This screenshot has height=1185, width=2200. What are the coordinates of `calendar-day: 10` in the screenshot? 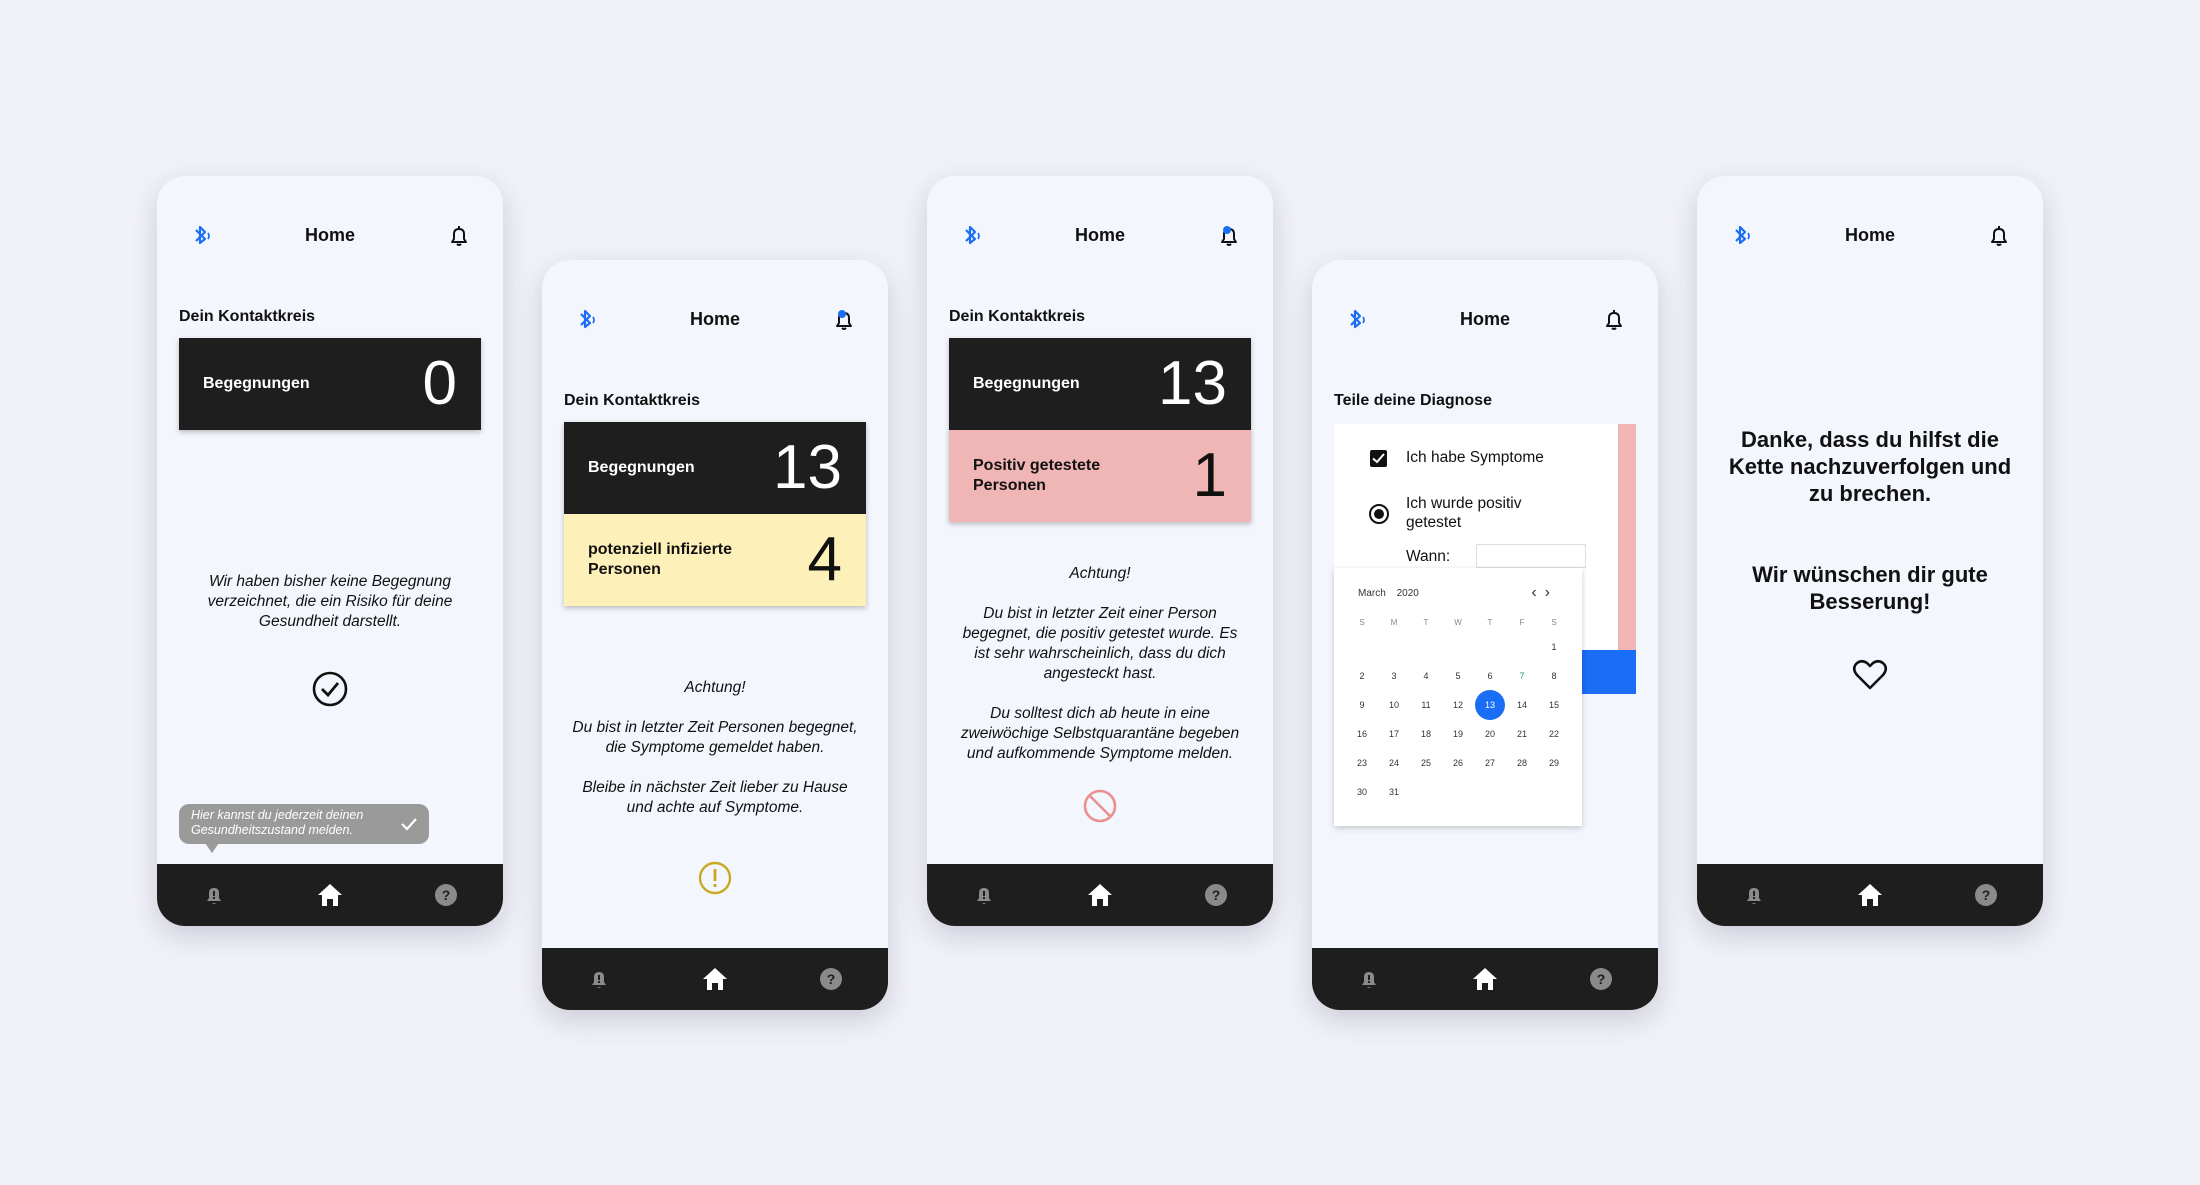 It's located at (1394, 705).